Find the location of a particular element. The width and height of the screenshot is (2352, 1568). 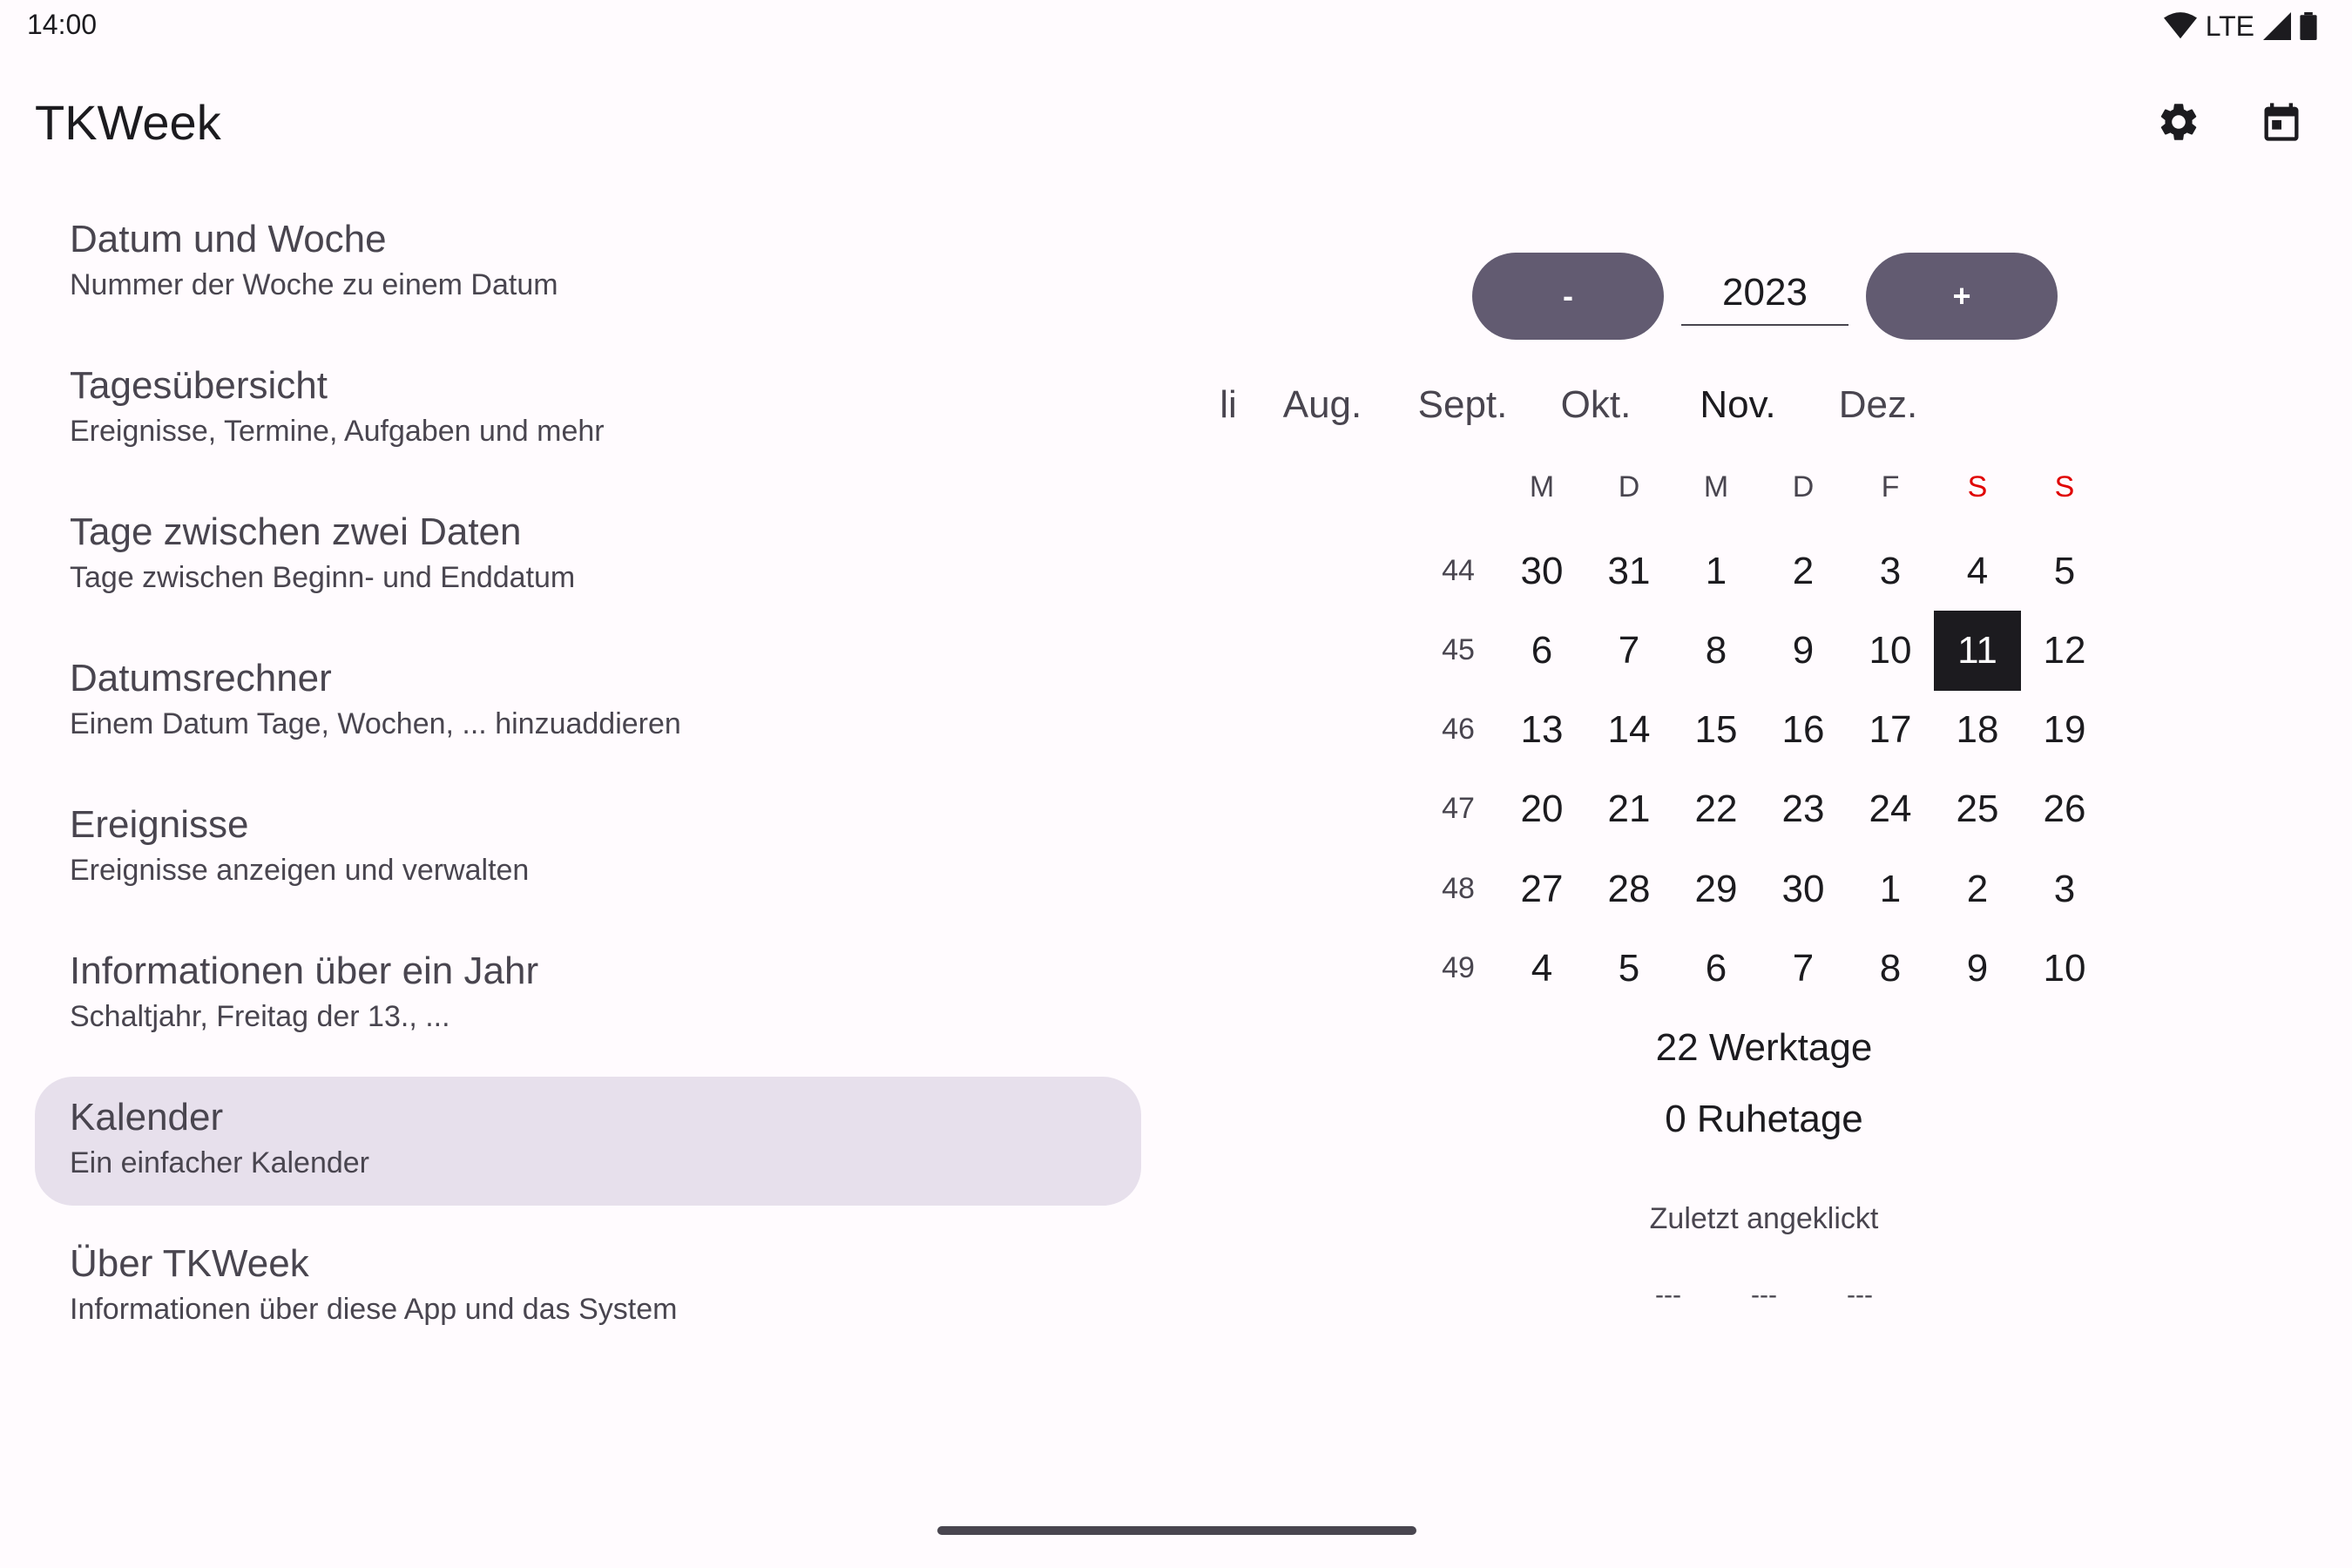

month-tab: Dez. is located at coordinates (1878, 405).